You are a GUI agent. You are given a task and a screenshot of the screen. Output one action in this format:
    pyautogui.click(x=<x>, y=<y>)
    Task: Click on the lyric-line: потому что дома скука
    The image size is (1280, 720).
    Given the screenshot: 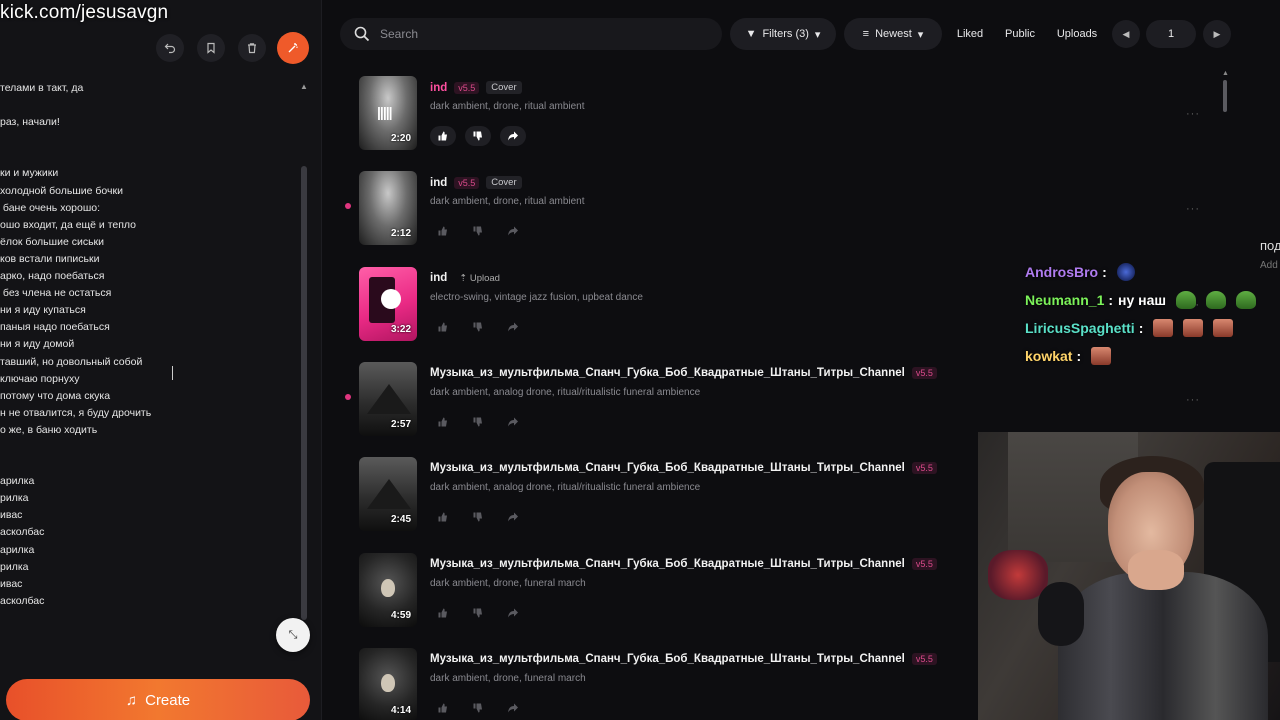 What is the action you would take?
    pyautogui.click(x=147, y=396)
    